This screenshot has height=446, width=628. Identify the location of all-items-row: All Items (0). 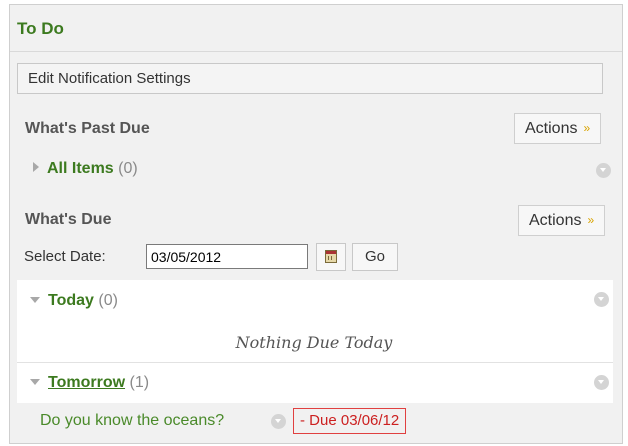
(85, 169).